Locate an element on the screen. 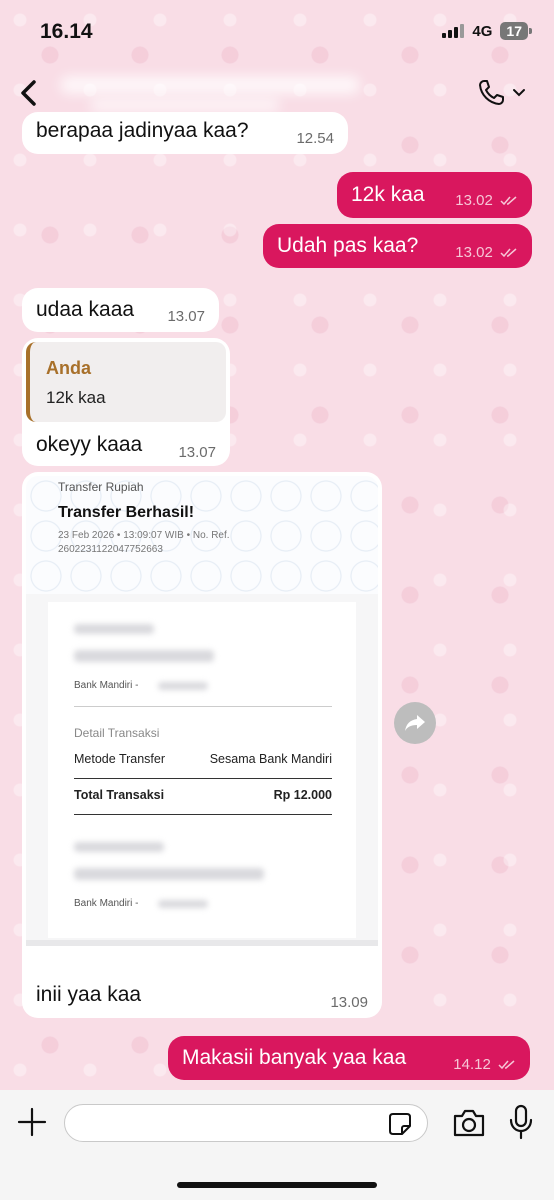 The height and width of the screenshot is (1200, 554). message-time: 14.12 is located at coordinates (484, 1064).